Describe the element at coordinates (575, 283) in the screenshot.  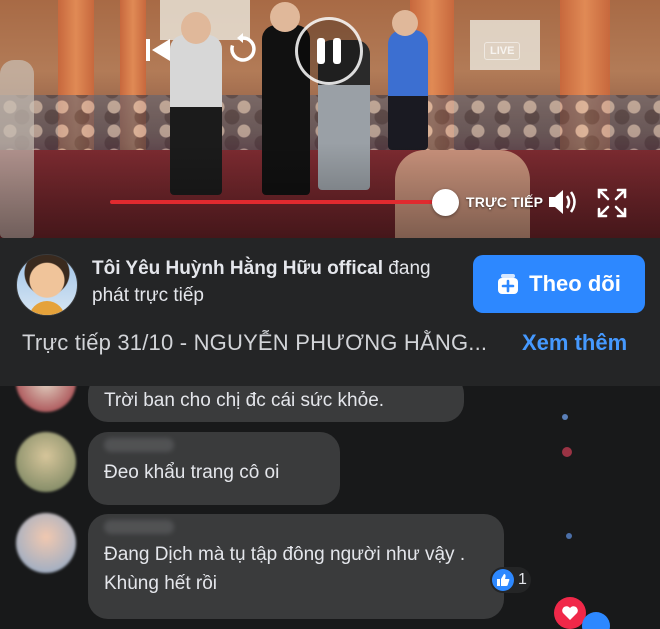
I see `follow-button-label: Theo dõi` at that location.